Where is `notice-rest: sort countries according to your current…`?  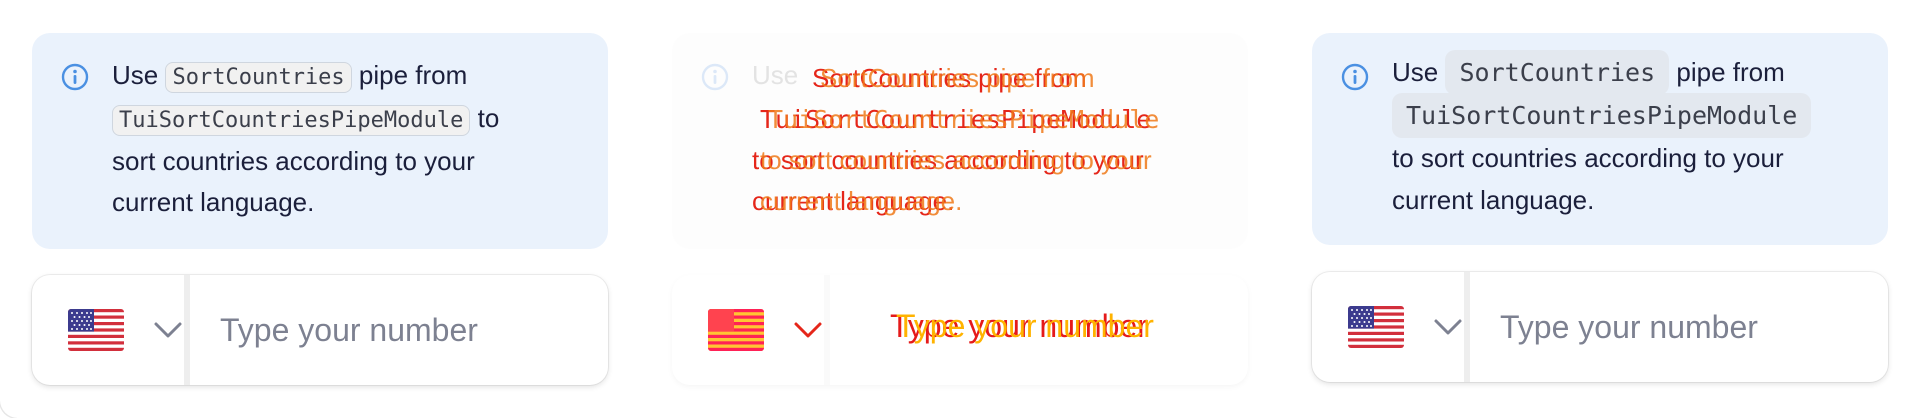
notice-rest: sort countries according to your current… is located at coordinates (293, 181).